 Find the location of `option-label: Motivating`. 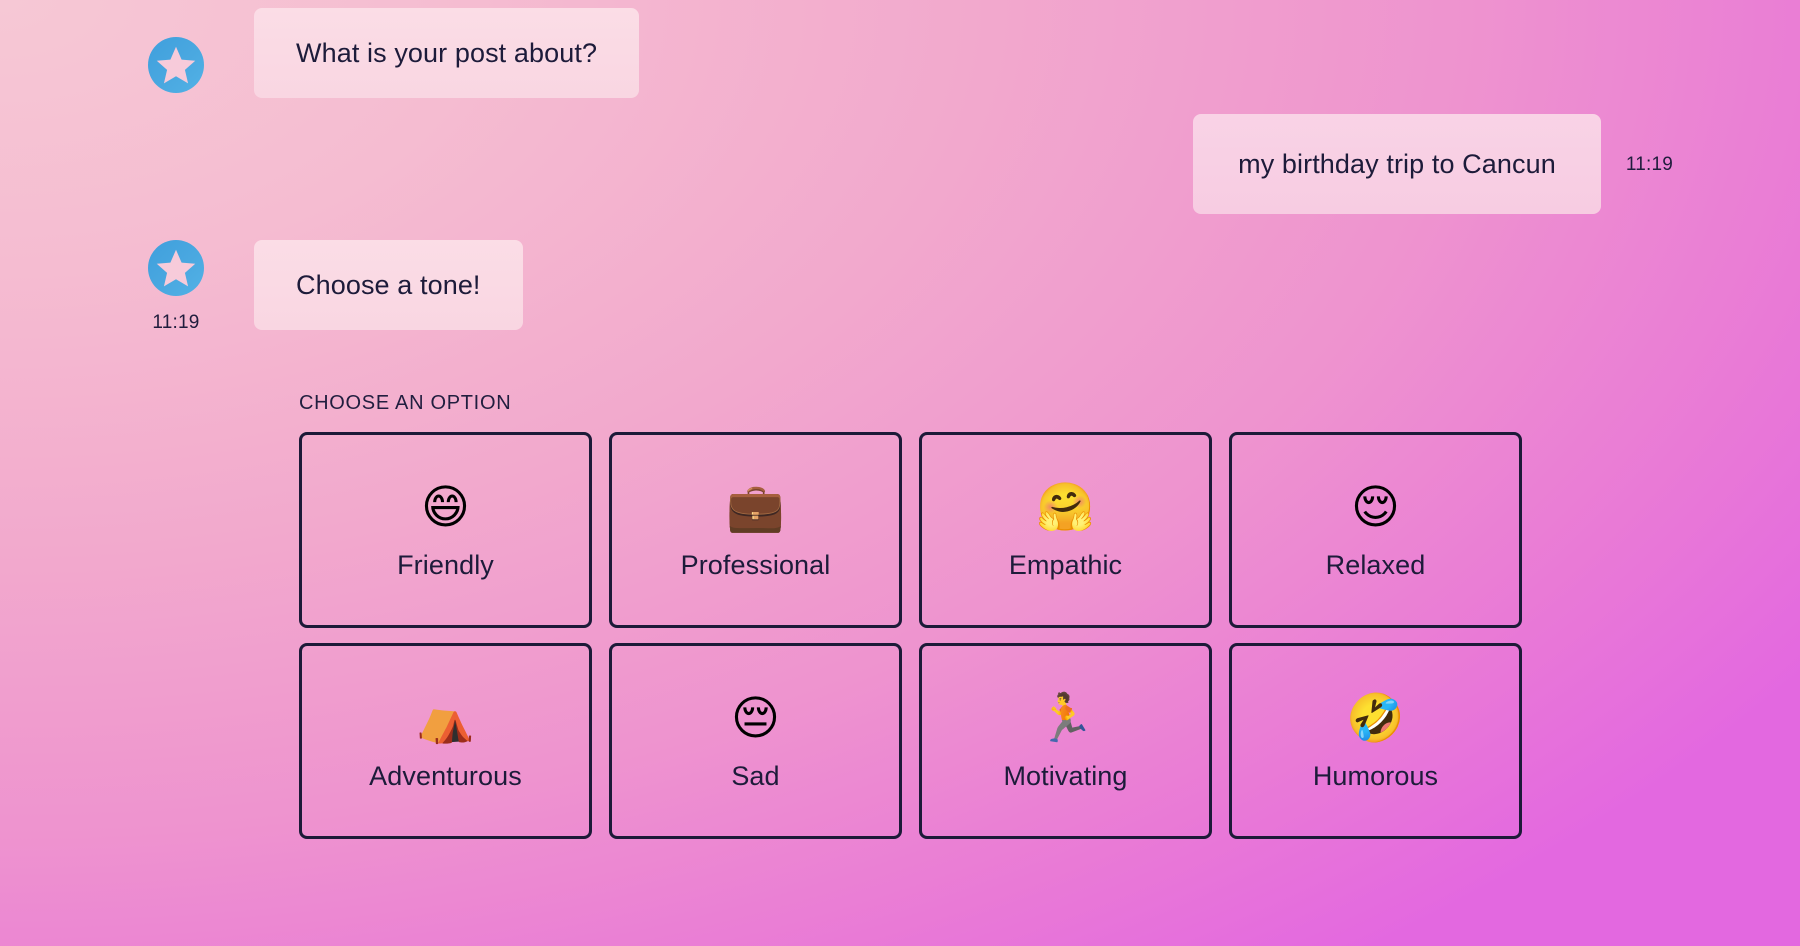

option-label: Motivating is located at coordinates (1065, 775).